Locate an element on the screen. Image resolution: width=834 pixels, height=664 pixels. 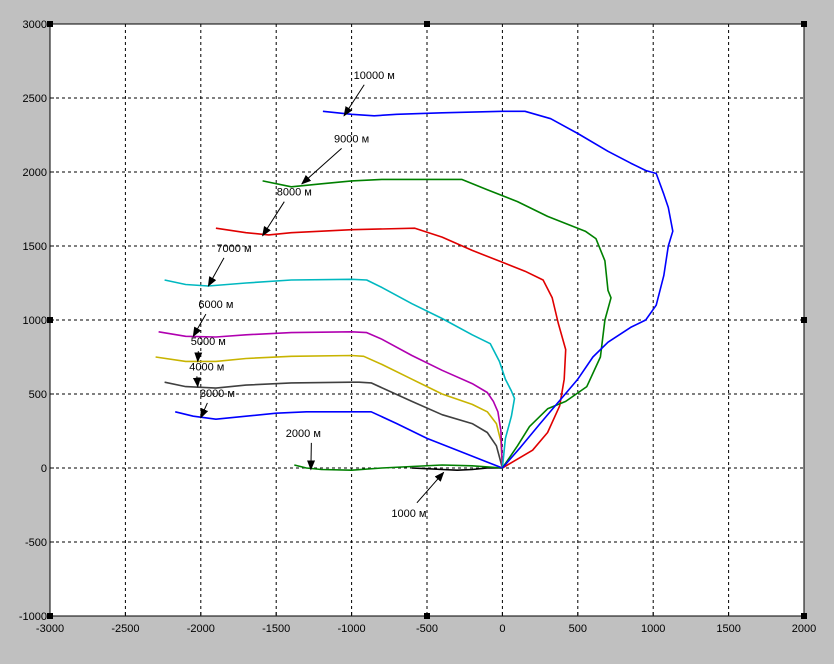
y-tick-label-6: 2000 is located at coordinates (35, 173).